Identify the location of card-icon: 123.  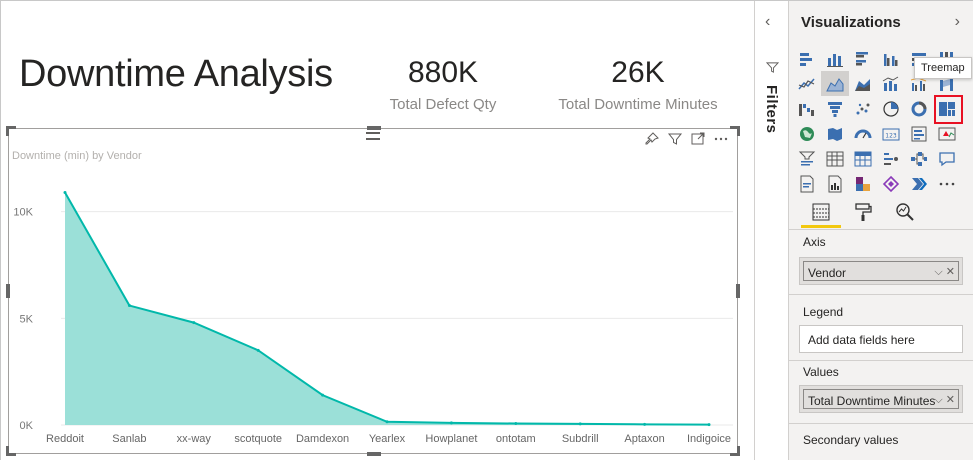
(891, 133).